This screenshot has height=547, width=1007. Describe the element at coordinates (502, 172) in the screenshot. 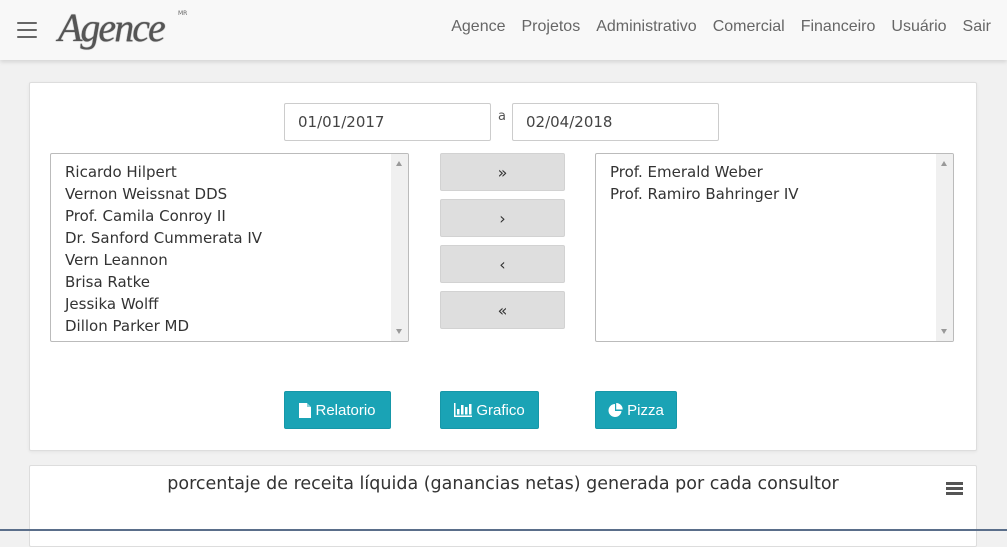

I see `add-all-button: »` at that location.